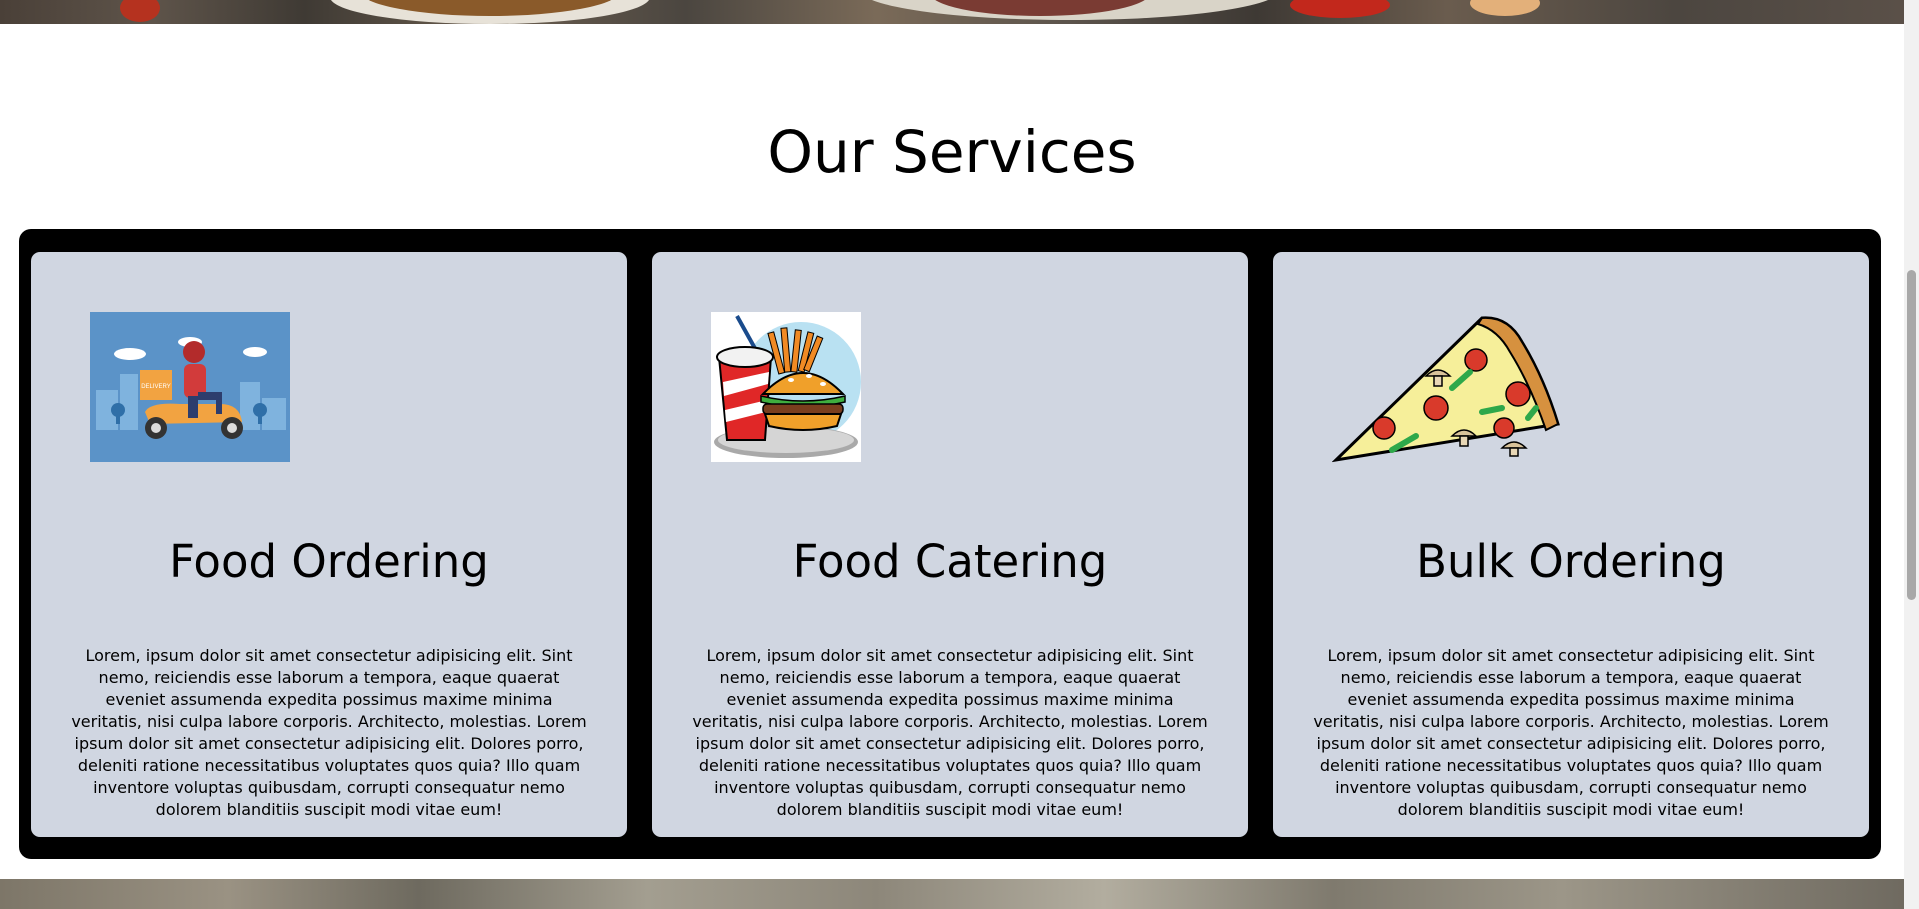  Describe the element at coordinates (1446, 390) in the screenshot. I see `pizza-slice-icon` at that location.